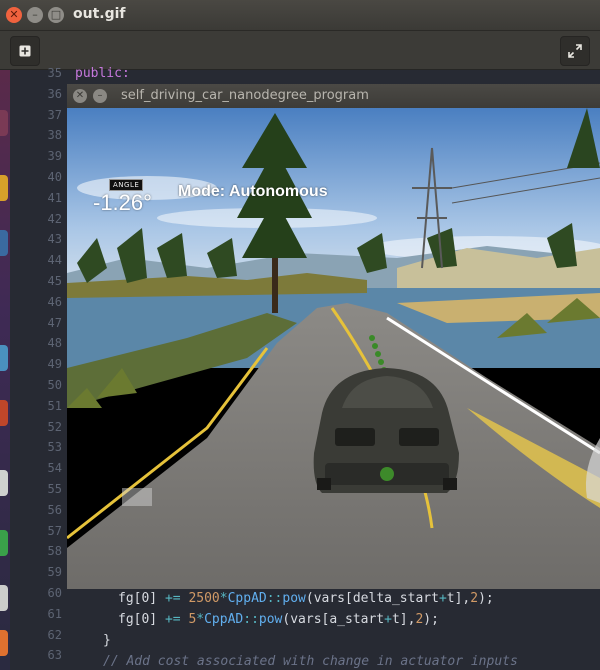 The width and height of the screenshot is (600, 670). I want to click on line-number: 52, so click(54, 426).